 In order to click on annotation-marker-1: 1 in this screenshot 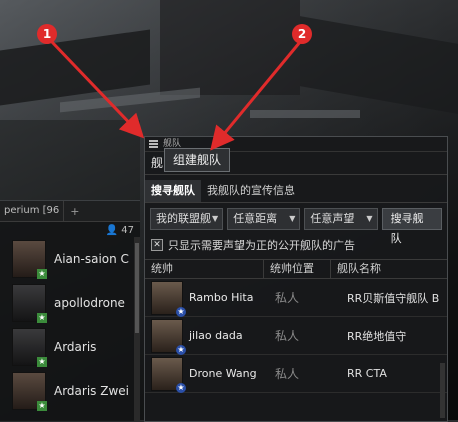, I will do `click(47, 34)`.